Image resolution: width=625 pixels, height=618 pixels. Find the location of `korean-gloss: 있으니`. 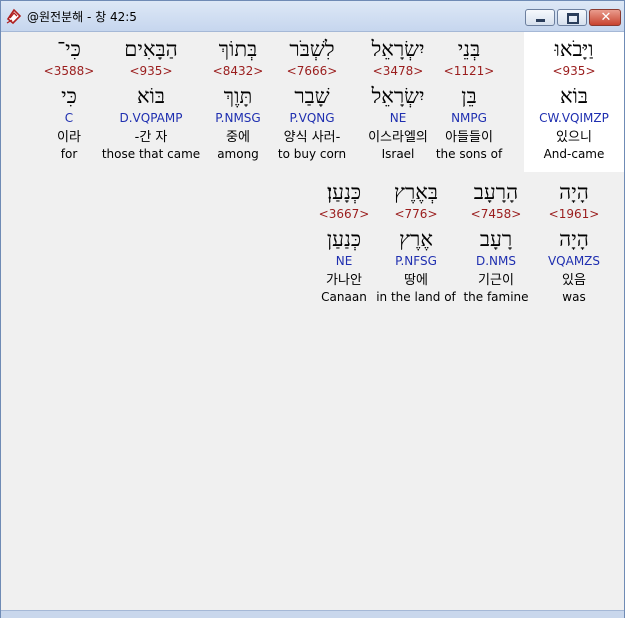

korean-gloss: 있으니 is located at coordinates (574, 137).